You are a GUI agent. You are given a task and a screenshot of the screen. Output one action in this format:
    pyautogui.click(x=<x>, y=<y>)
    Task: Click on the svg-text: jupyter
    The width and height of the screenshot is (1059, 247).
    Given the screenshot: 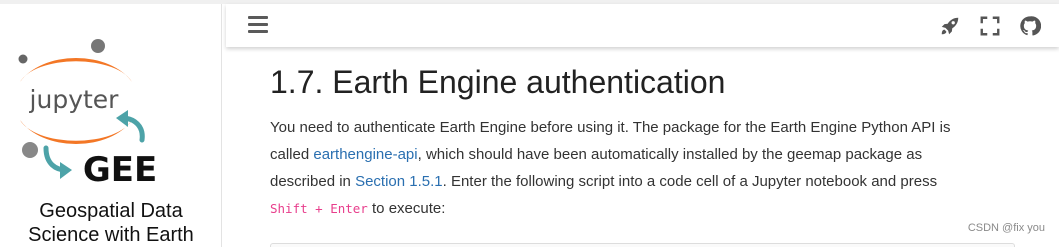 What is the action you would take?
    pyautogui.click(x=74, y=99)
    